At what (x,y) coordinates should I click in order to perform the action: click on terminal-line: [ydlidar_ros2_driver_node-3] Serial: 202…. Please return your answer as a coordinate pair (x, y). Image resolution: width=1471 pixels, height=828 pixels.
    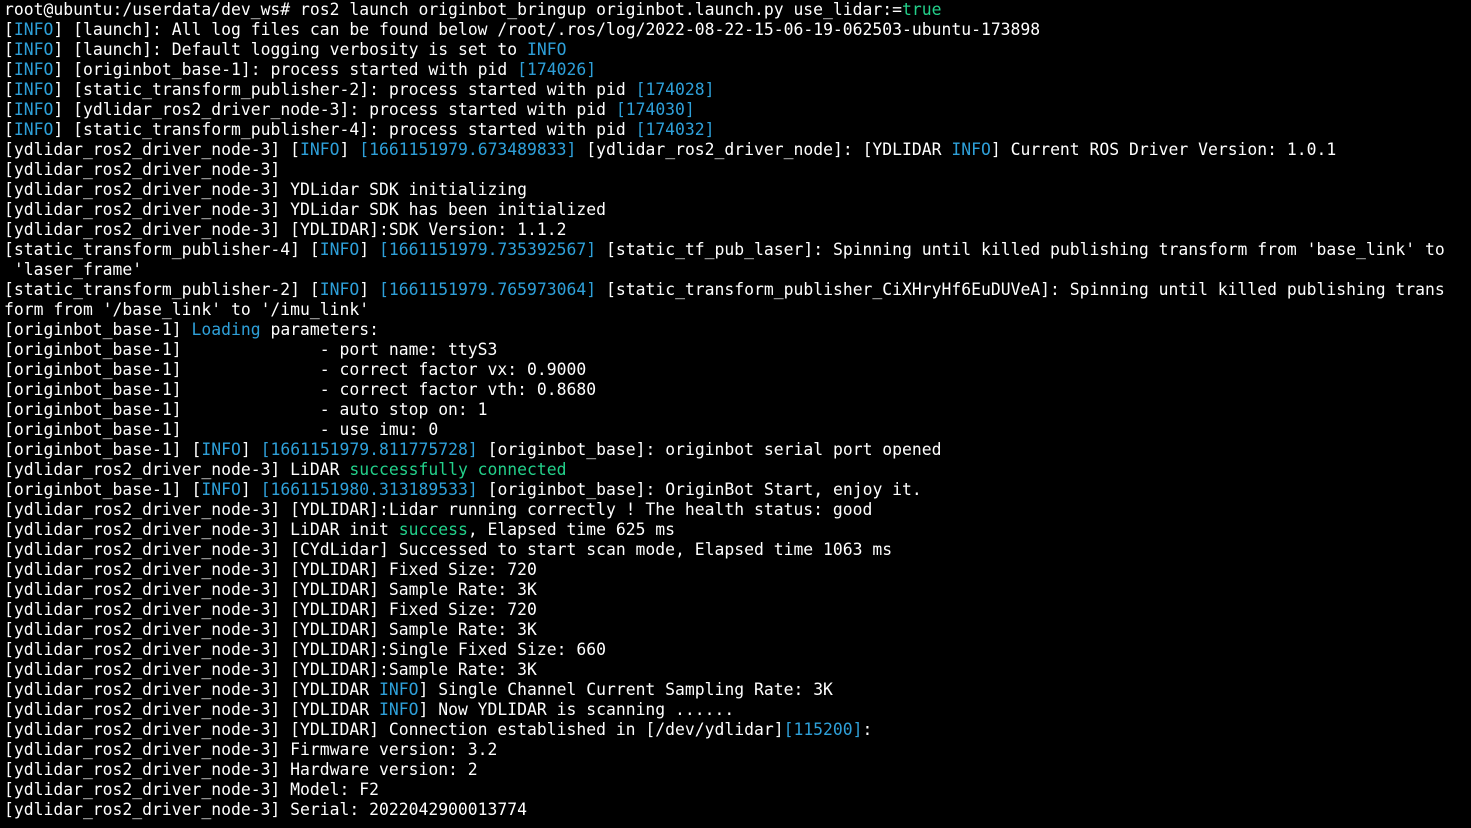
    Looking at the image, I should click on (737, 810).